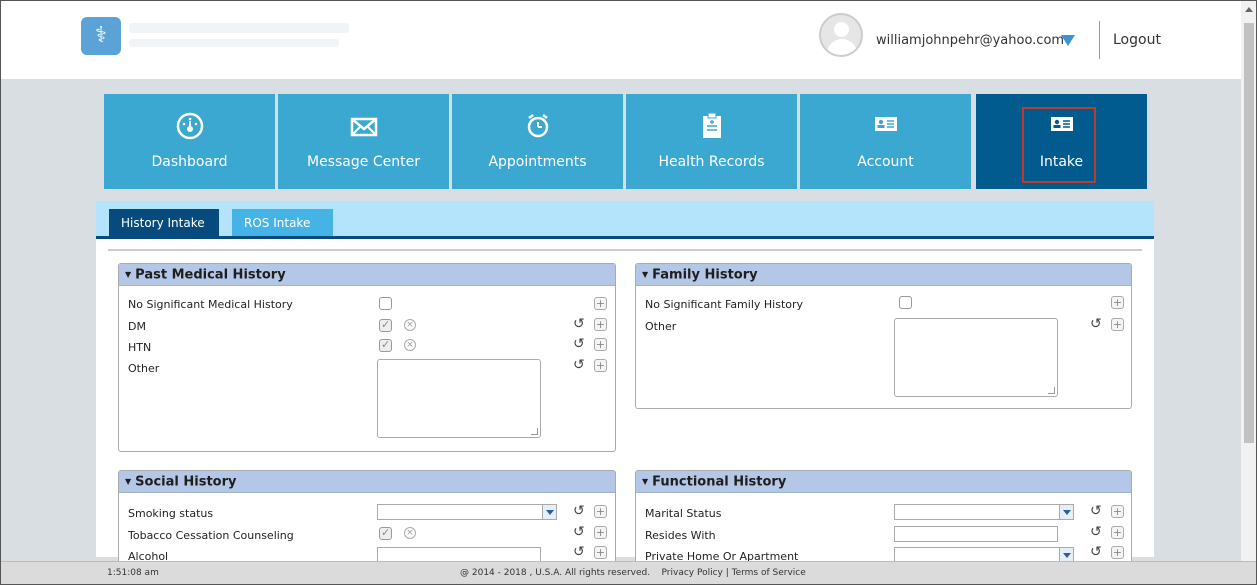 The height and width of the screenshot is (585, 1257). Describe the element at coordinates (459, 398) in the screenshot. I see `pmh-other-textarea` at that location.